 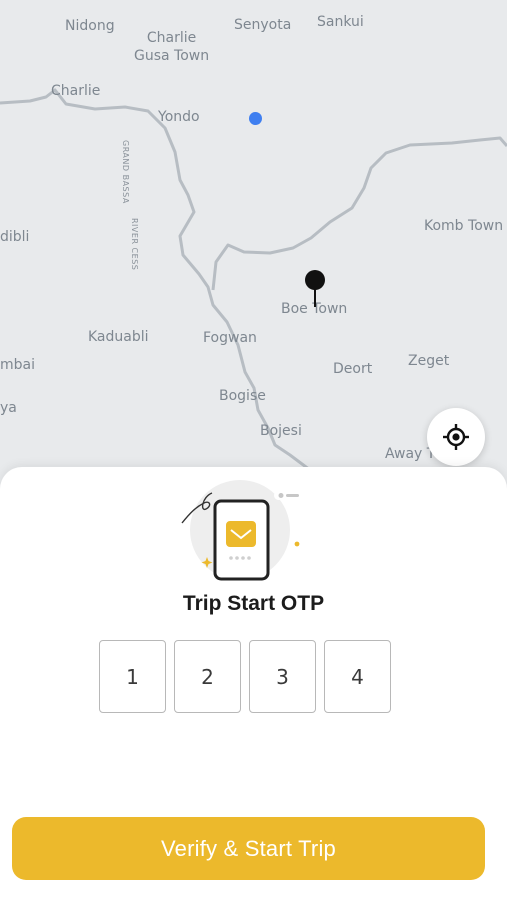 What do you see at coordinates (90, 26) in the screenshot?
I see `map-place-label: Nidong` at bounding box center [90, 26].